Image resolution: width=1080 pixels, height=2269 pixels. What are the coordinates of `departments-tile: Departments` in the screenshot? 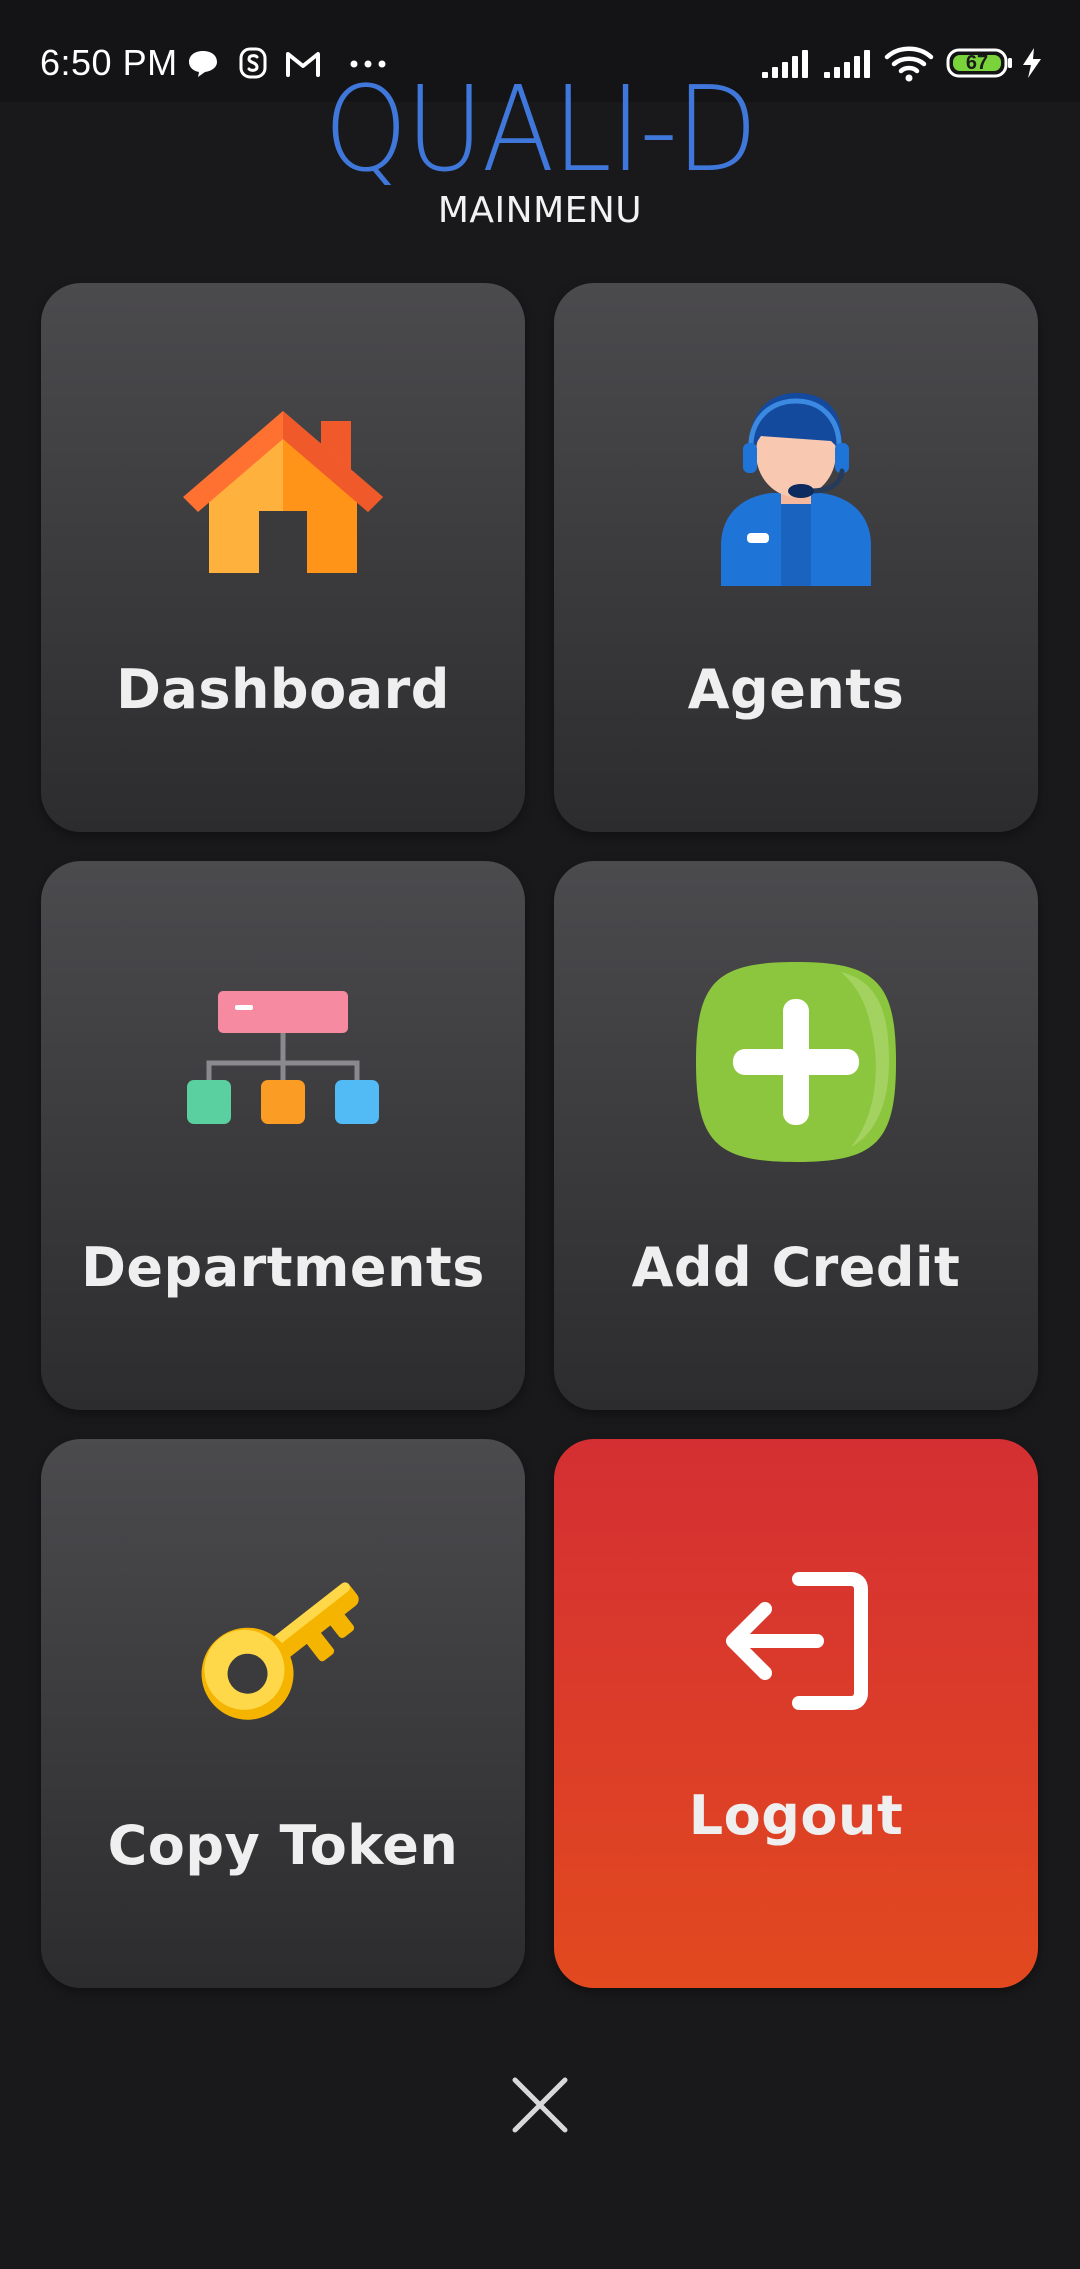 It's located at (283, 1135).